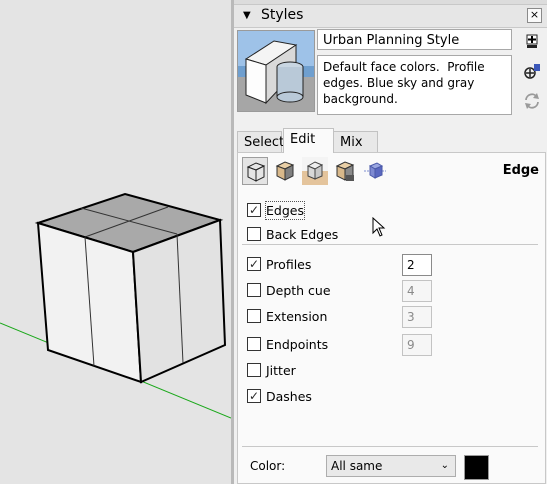  What do you see at coordinates (534, 15) in the screenshot?
I see `close-icon: ×` at bounding box center [534, 15].